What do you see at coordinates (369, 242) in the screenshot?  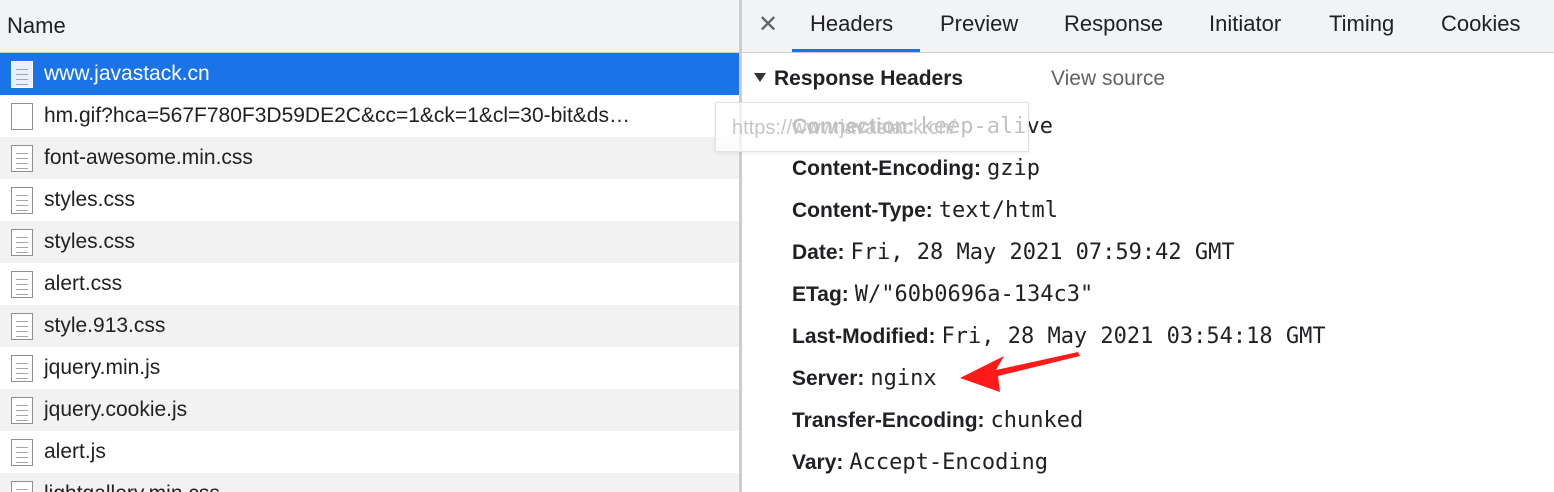 I see `request-row-styles-css-2: styles.css` at bounding box center [369, 242].